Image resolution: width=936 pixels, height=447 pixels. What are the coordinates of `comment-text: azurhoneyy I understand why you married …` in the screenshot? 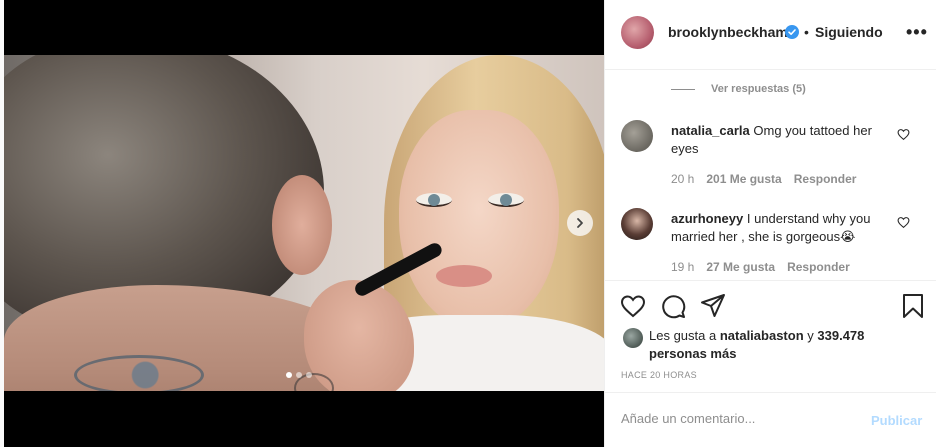 It's located at (781, 228).